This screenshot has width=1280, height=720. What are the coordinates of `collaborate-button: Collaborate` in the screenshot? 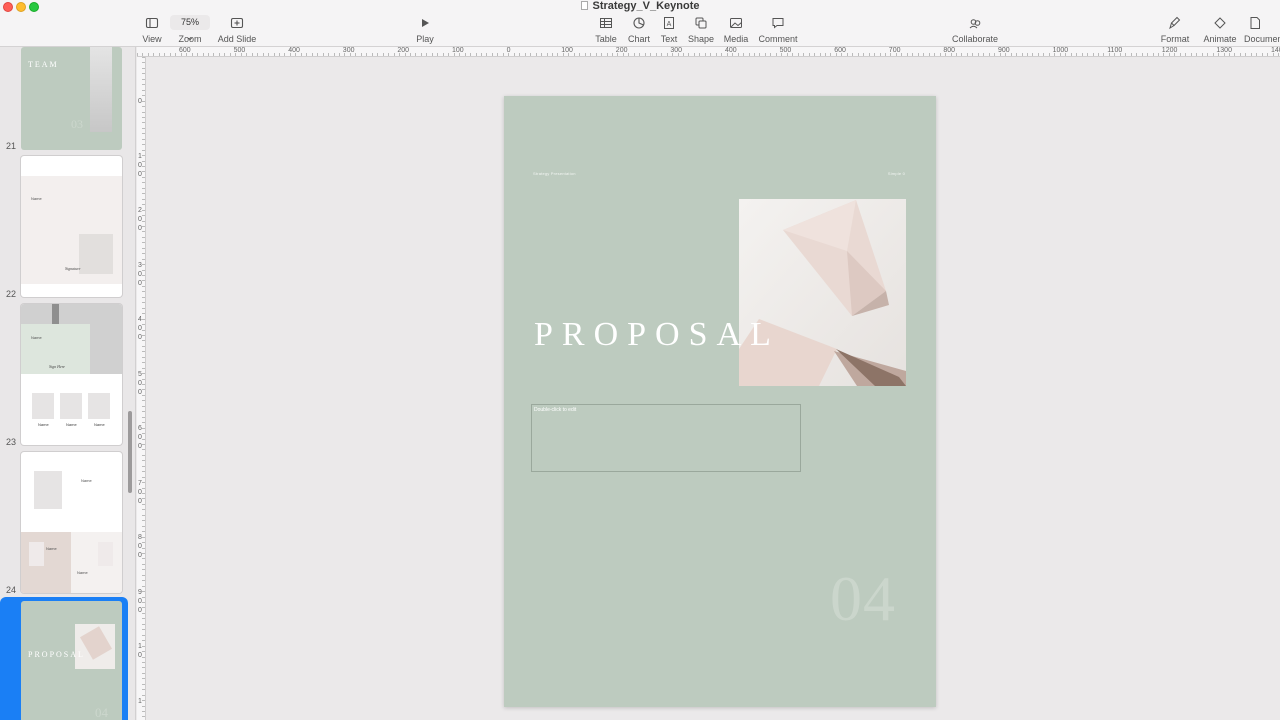 It's located at (975, 30).